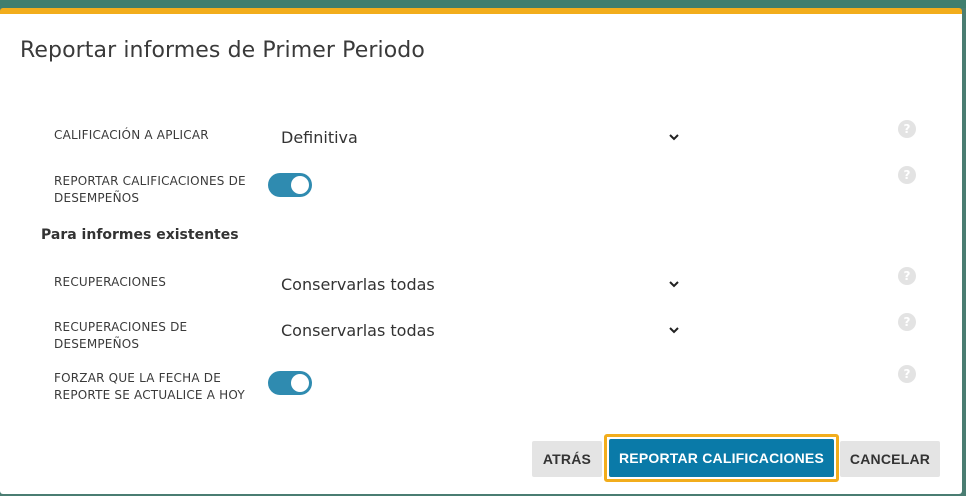 The image size is (966, 496). I want to click on recuperaciones-desempenos-label-line2: DESEMPEÑOS, so click(97, 344).